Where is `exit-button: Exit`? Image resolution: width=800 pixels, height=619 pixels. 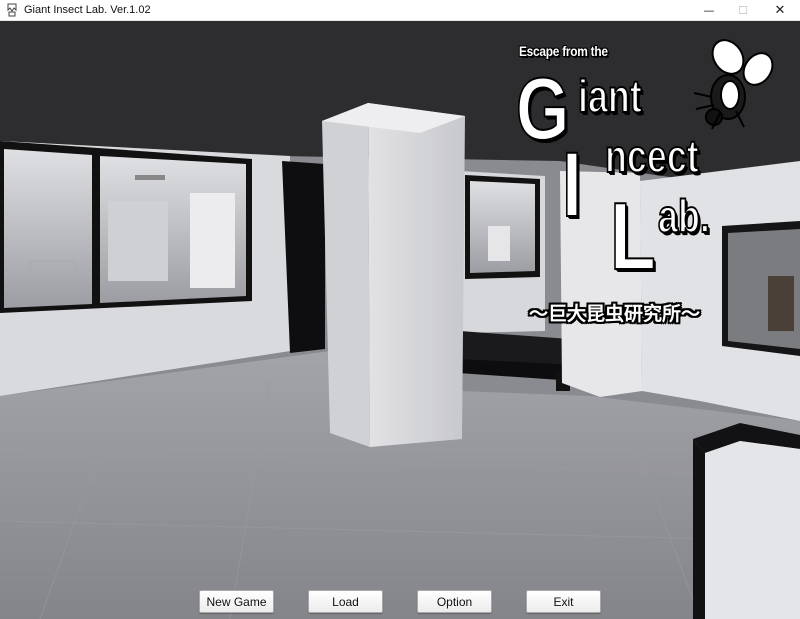 exit-button: Exit is located at coordinates (563, 601).